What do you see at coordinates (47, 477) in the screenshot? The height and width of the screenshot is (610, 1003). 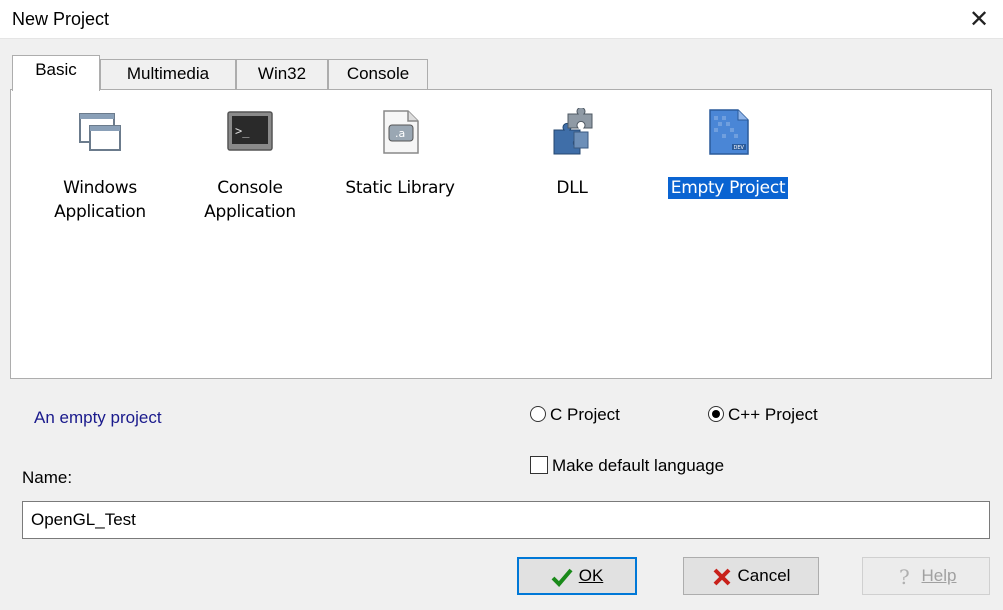 I see `name-label: Name:` at bounding box center [47, 477].